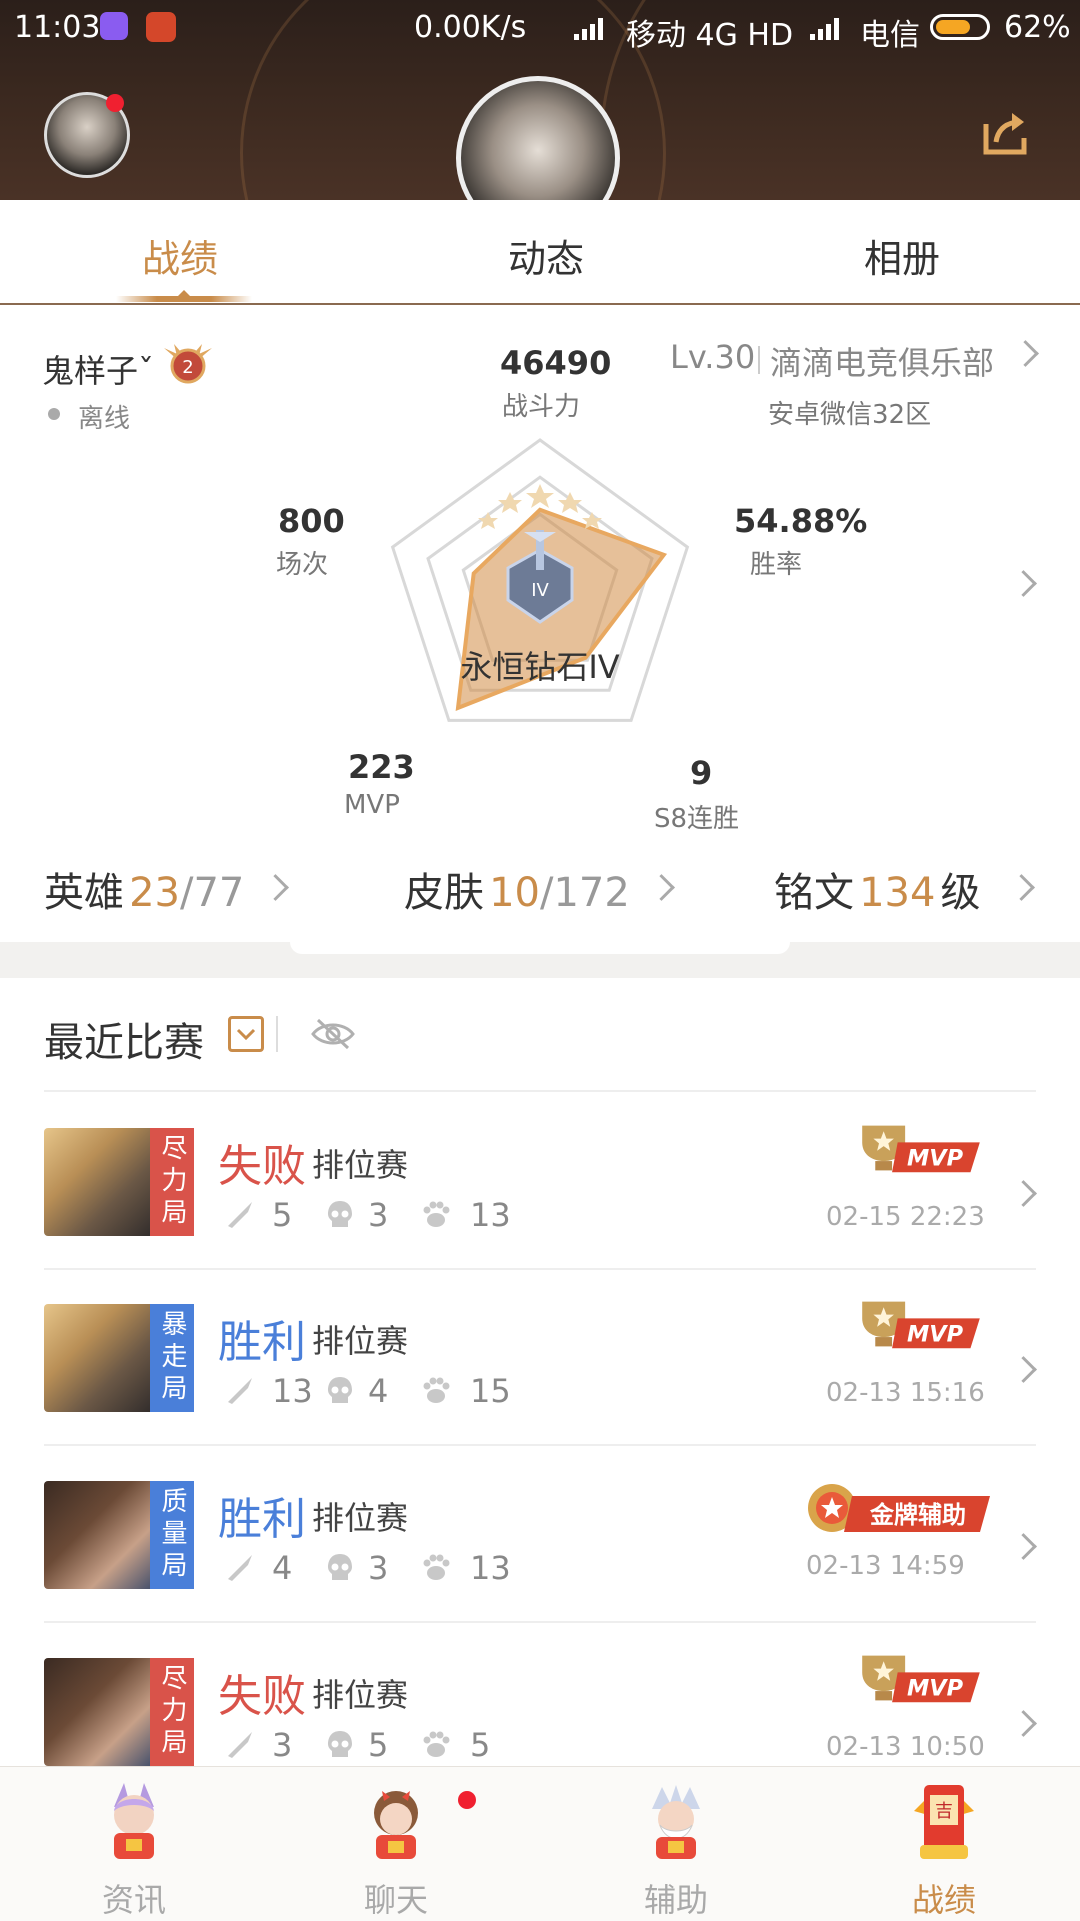  What do you see at coordinates (444, 893) in the screenshot?
I see `skins-label: 皮肤` at bounding box center [444, 893].